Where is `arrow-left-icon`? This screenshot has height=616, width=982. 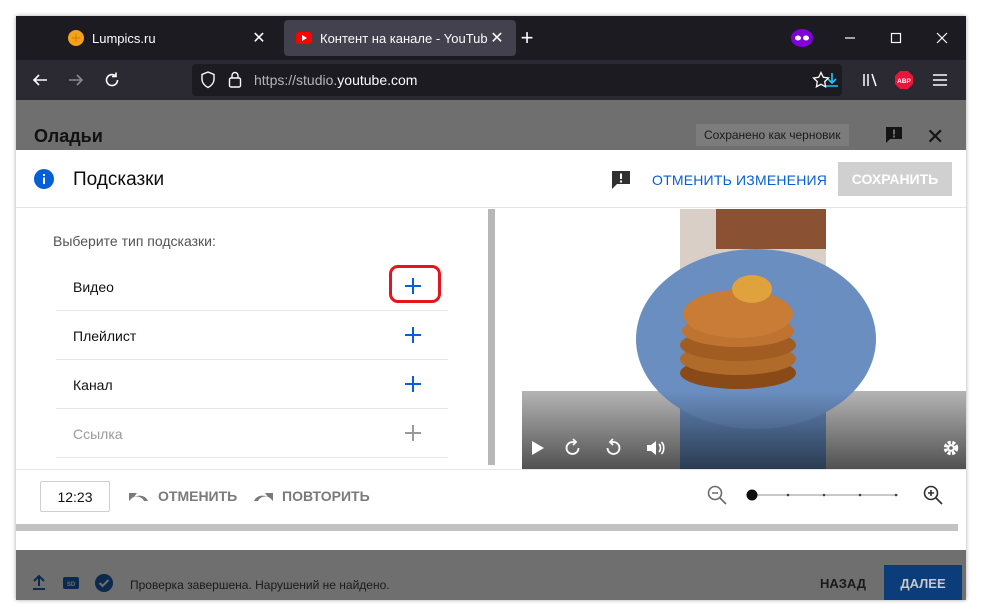
arrow-left-icon is located at coordinates (39, 80).